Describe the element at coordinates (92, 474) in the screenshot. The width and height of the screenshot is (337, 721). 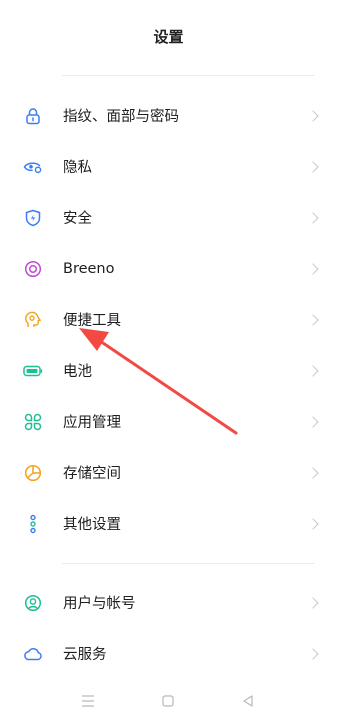
I see `menu-item-label: 存储空间` at that location.